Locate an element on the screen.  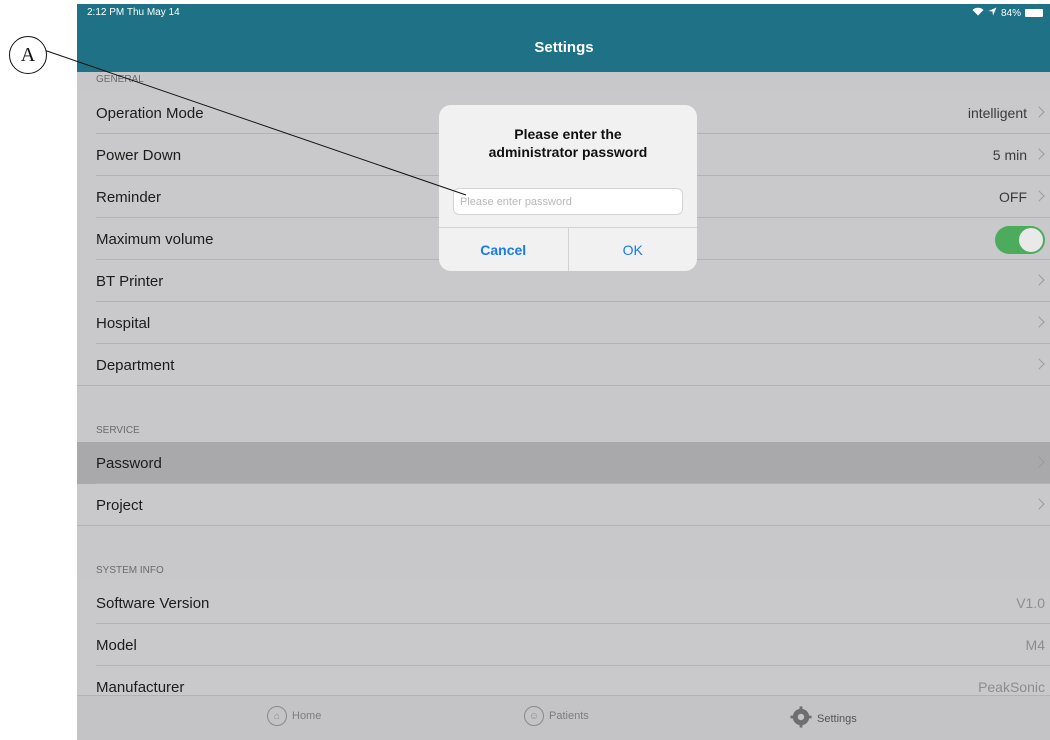
row-value: 5 min is located at coordinates (1009, 155).